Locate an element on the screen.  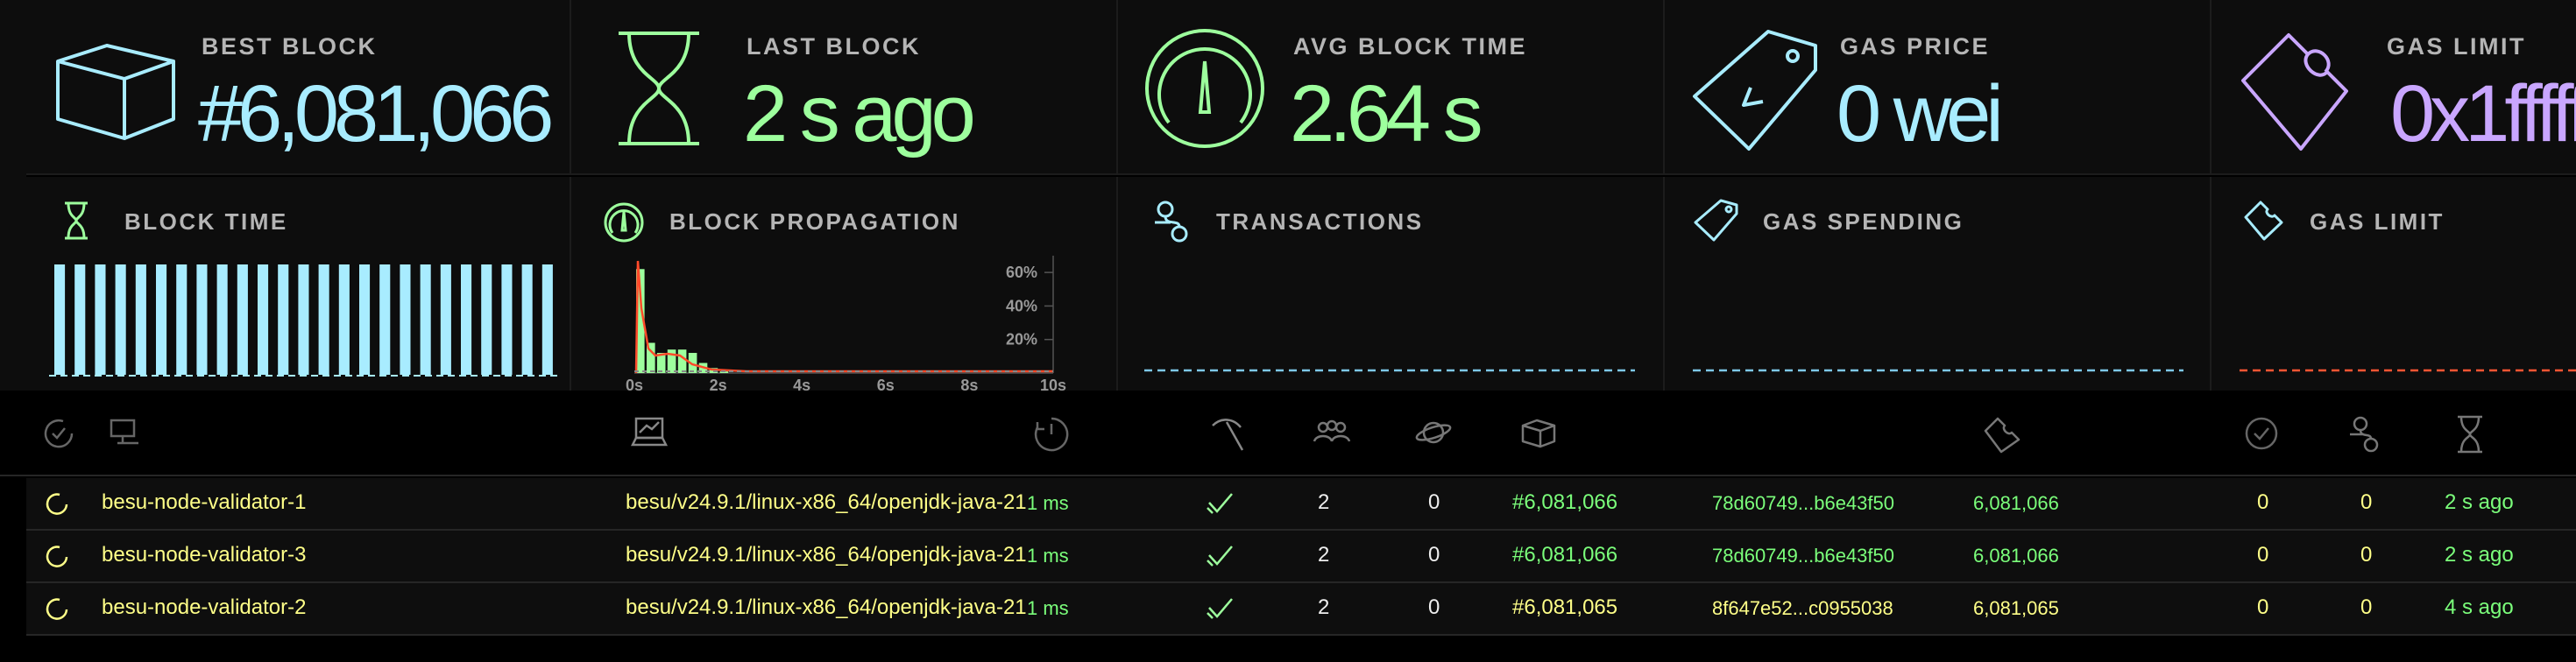
latency-icon is located at coordinates (1051, 435).